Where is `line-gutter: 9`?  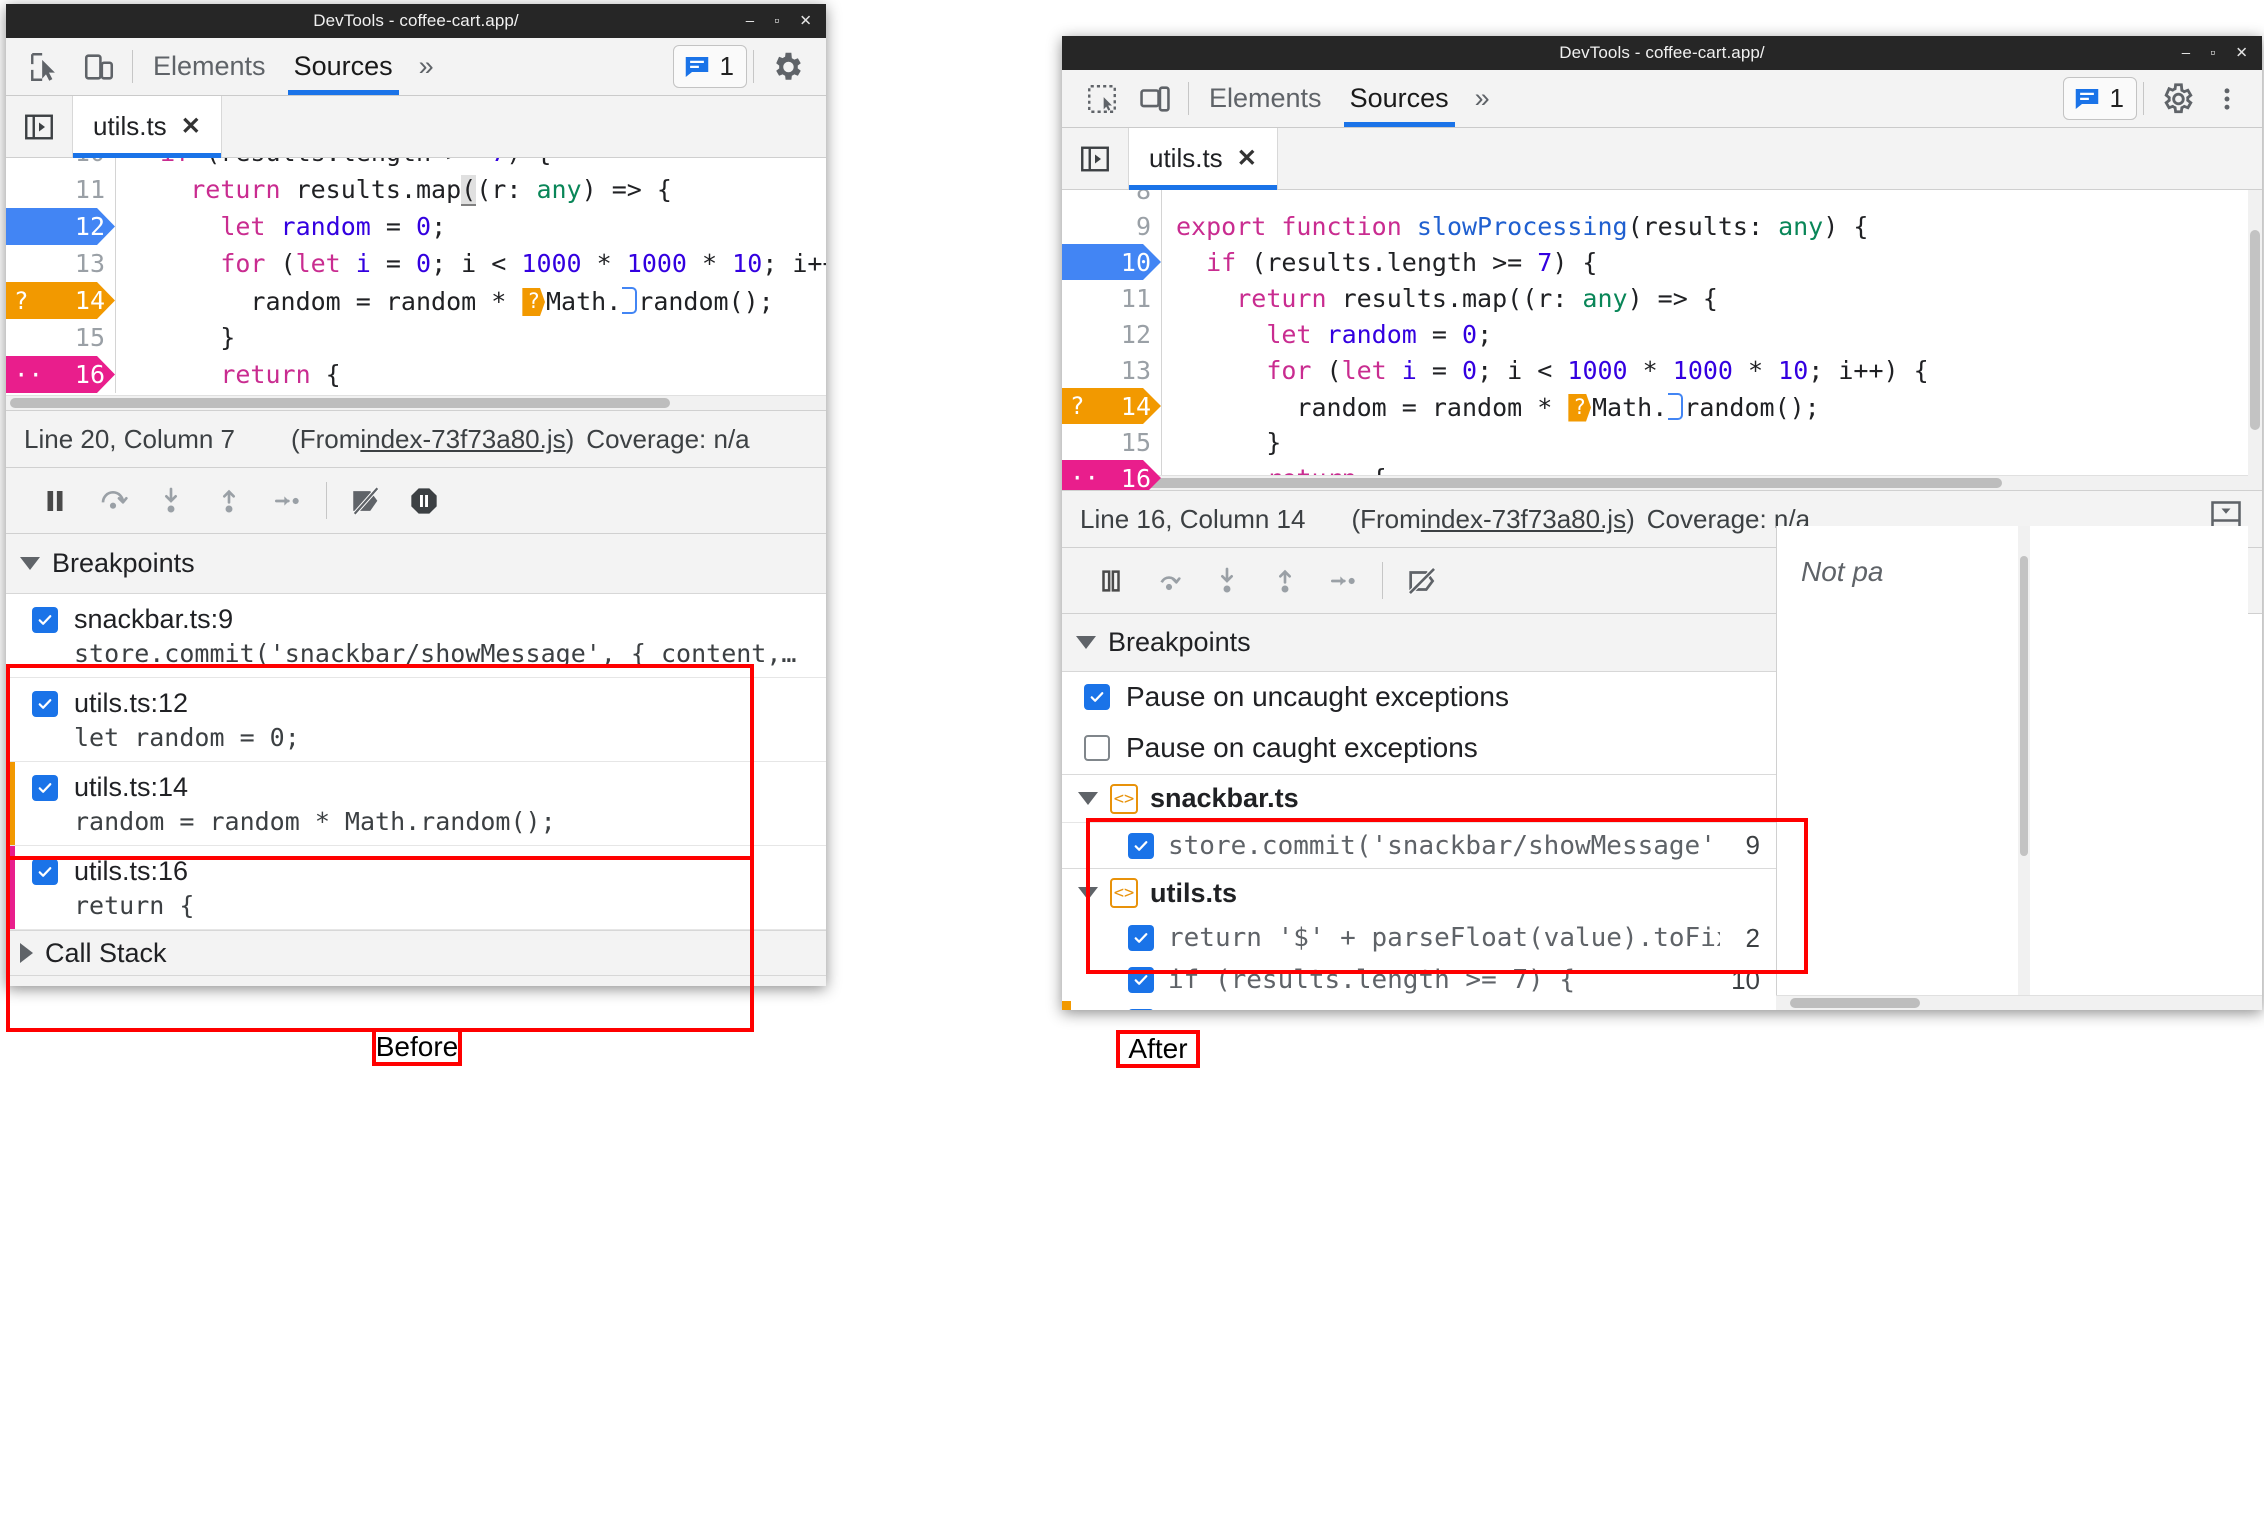 line-gutter: 9 is located at coordinates (1112, 226).